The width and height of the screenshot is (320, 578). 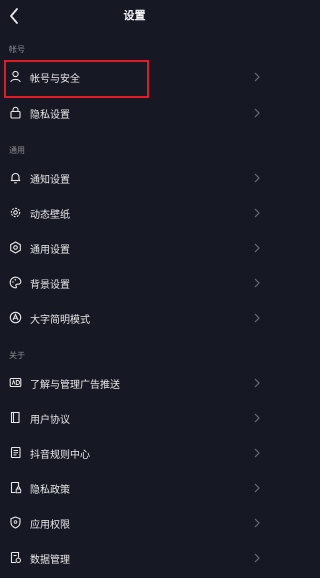 I want to click on settings-item-label: 通知设置, so click(x=50, y=180).